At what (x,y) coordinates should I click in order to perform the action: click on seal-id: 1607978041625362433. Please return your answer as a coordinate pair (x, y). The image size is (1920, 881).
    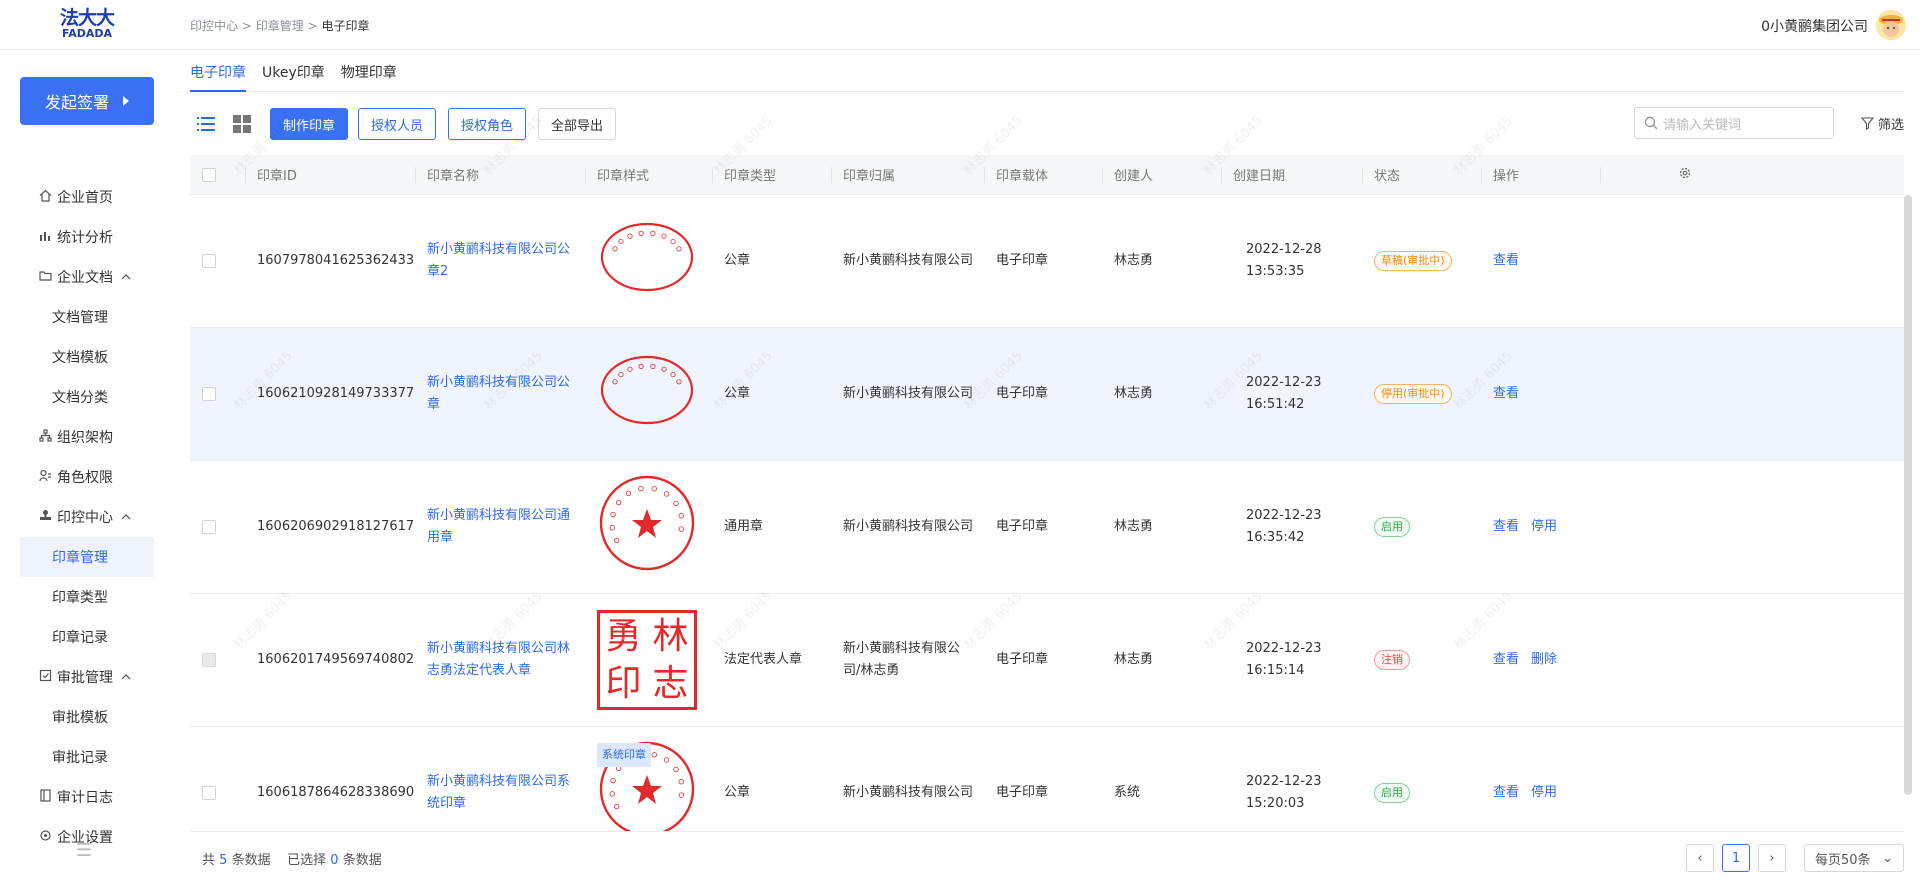
    Looking at the image, I should click on (336, 260).